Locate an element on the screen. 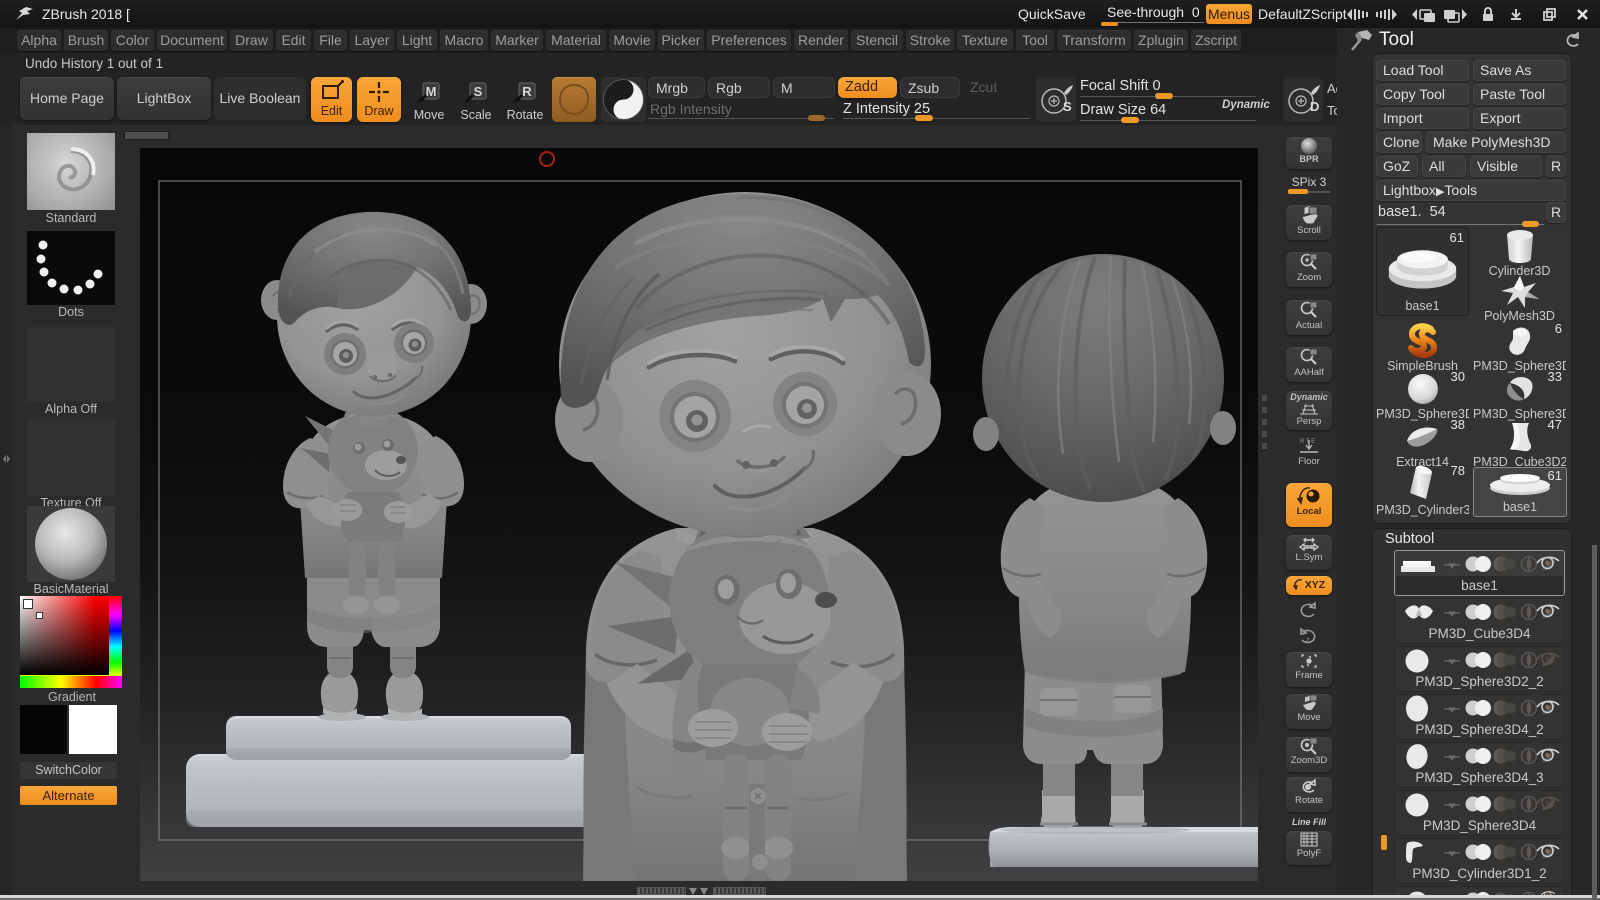  svg-text: D is located at coordinates (1314, 106).